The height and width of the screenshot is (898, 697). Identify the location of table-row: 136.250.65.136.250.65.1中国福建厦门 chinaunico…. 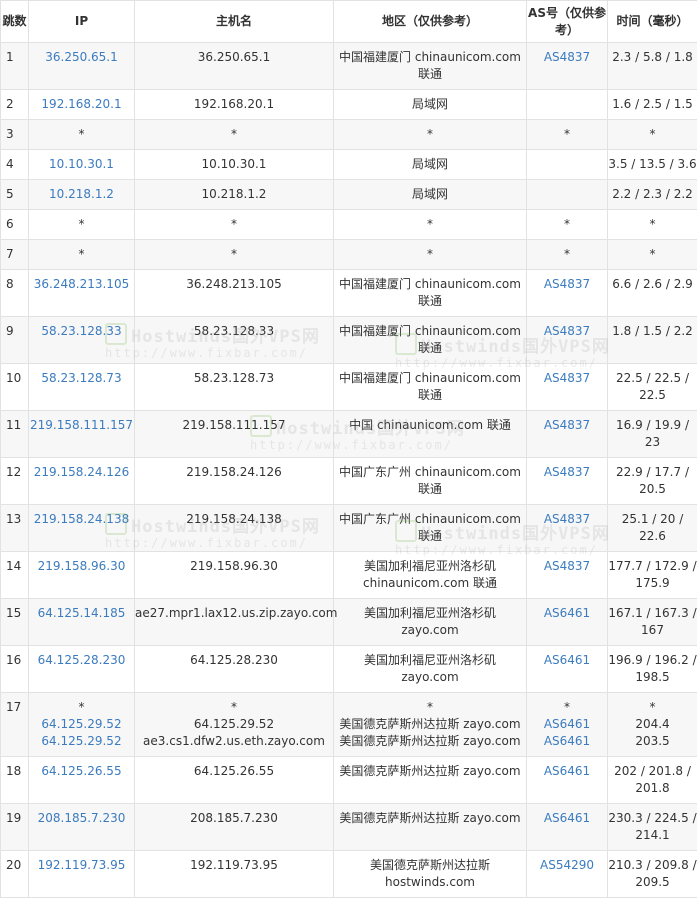
(349, 66).